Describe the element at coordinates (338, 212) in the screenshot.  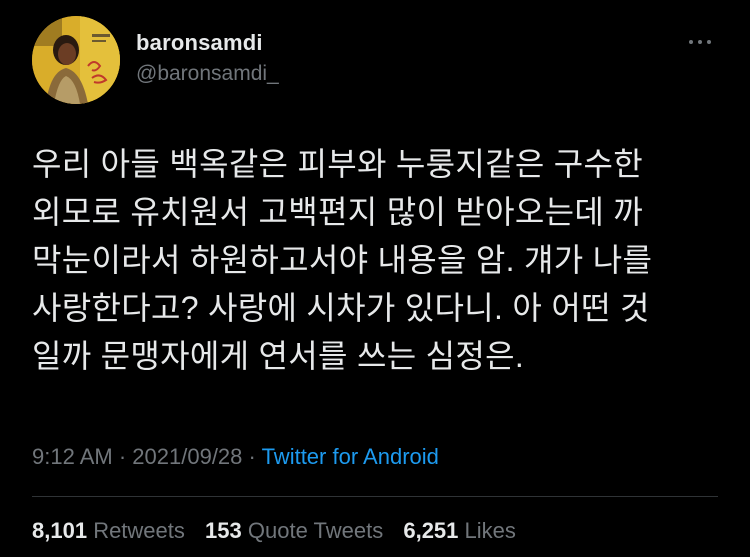
I see `tweet-text-line: 외모로 유치원서 고백편지 많이 받아오는데 까` at that location.